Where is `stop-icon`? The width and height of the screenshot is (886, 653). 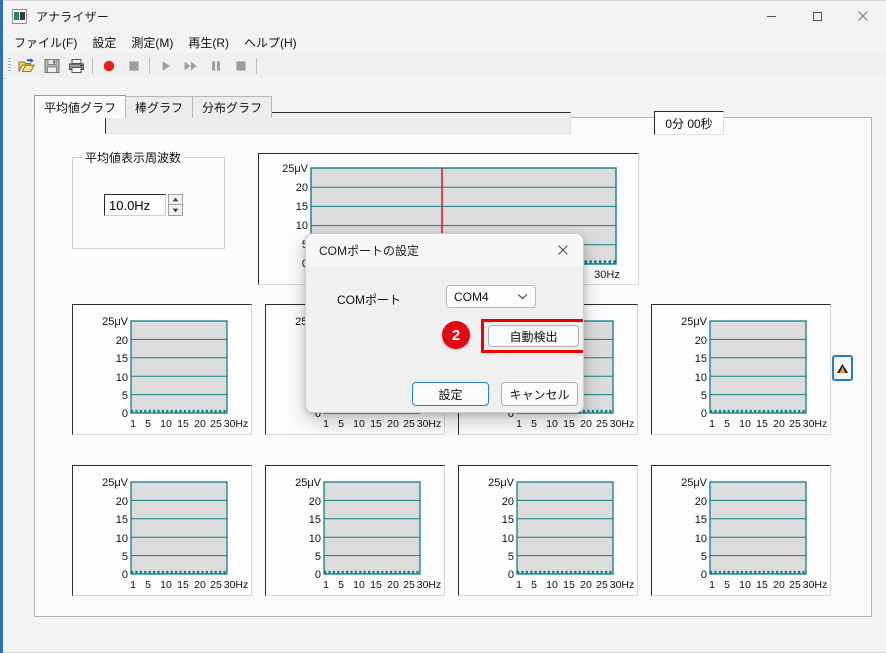
stop-icon is located at coordinates (240, 65).